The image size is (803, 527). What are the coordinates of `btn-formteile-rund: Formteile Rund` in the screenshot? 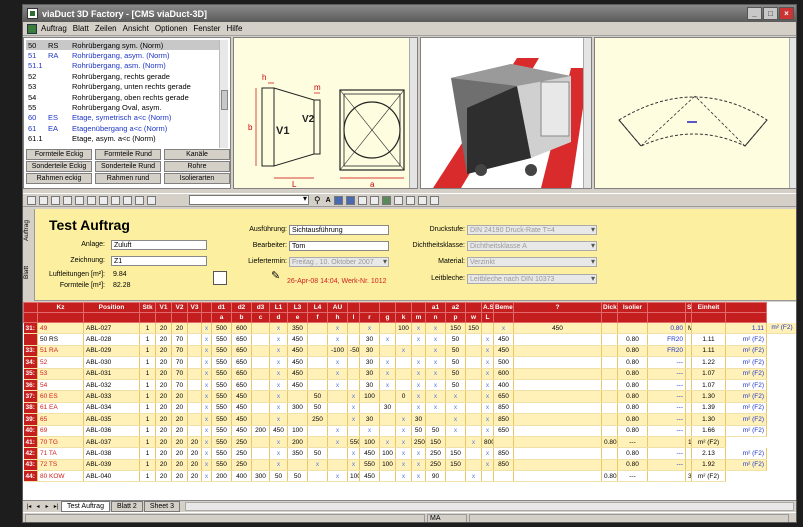 It's located at (128, 154).